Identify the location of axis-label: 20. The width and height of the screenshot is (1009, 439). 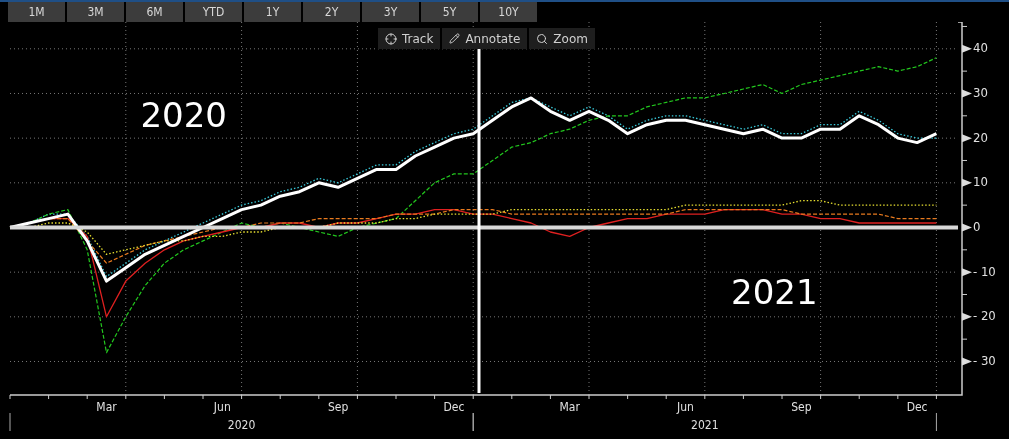
(980, 137).